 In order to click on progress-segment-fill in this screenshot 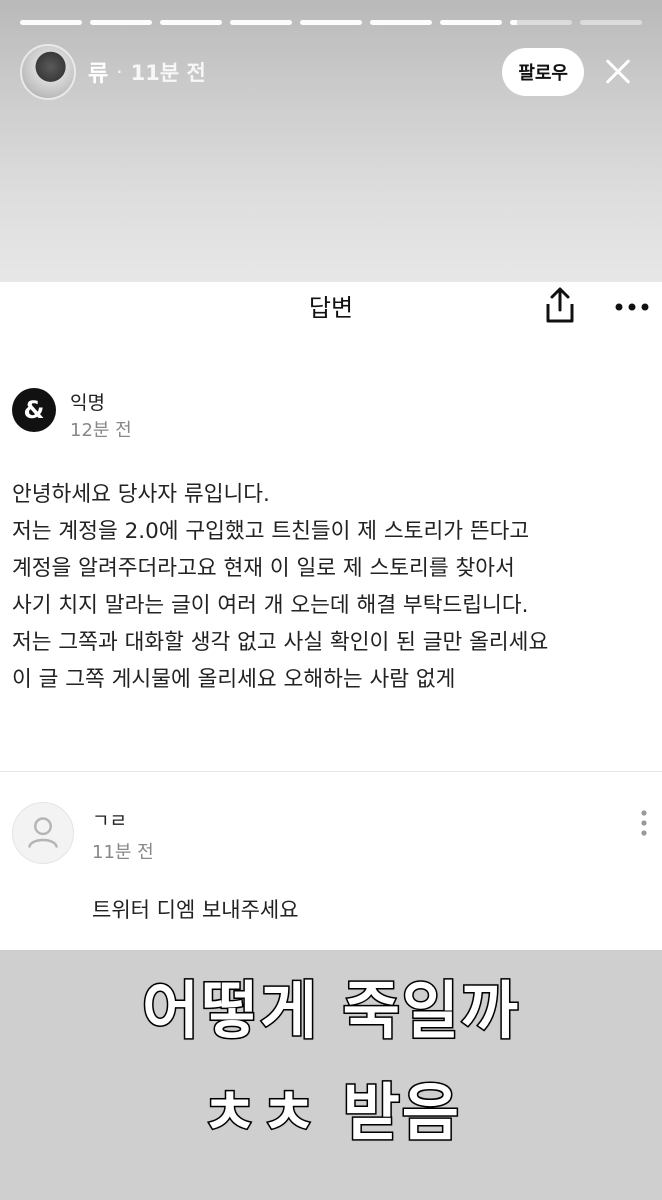, I will do `click(514, 22)`.